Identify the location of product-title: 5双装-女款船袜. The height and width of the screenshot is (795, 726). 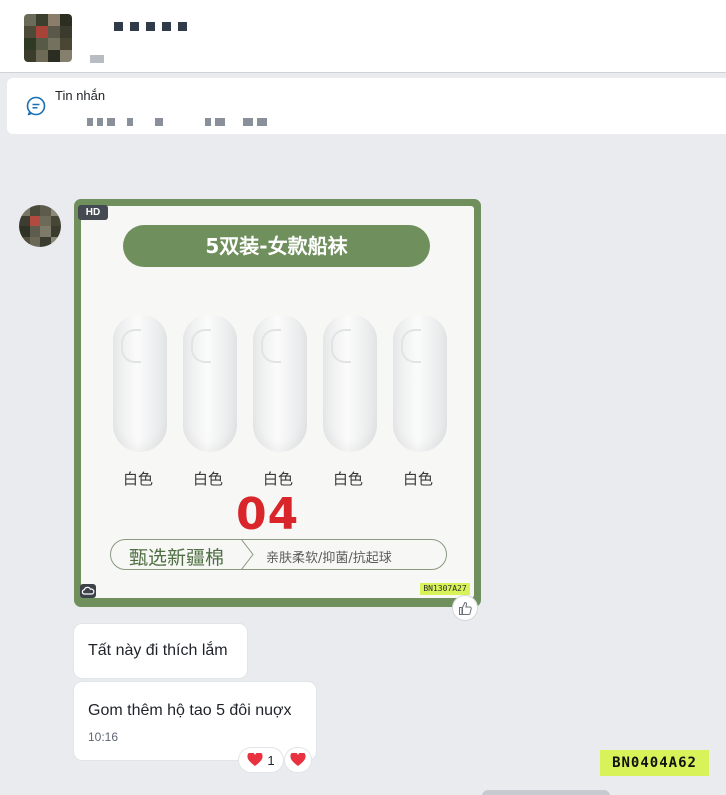
(276, 246).